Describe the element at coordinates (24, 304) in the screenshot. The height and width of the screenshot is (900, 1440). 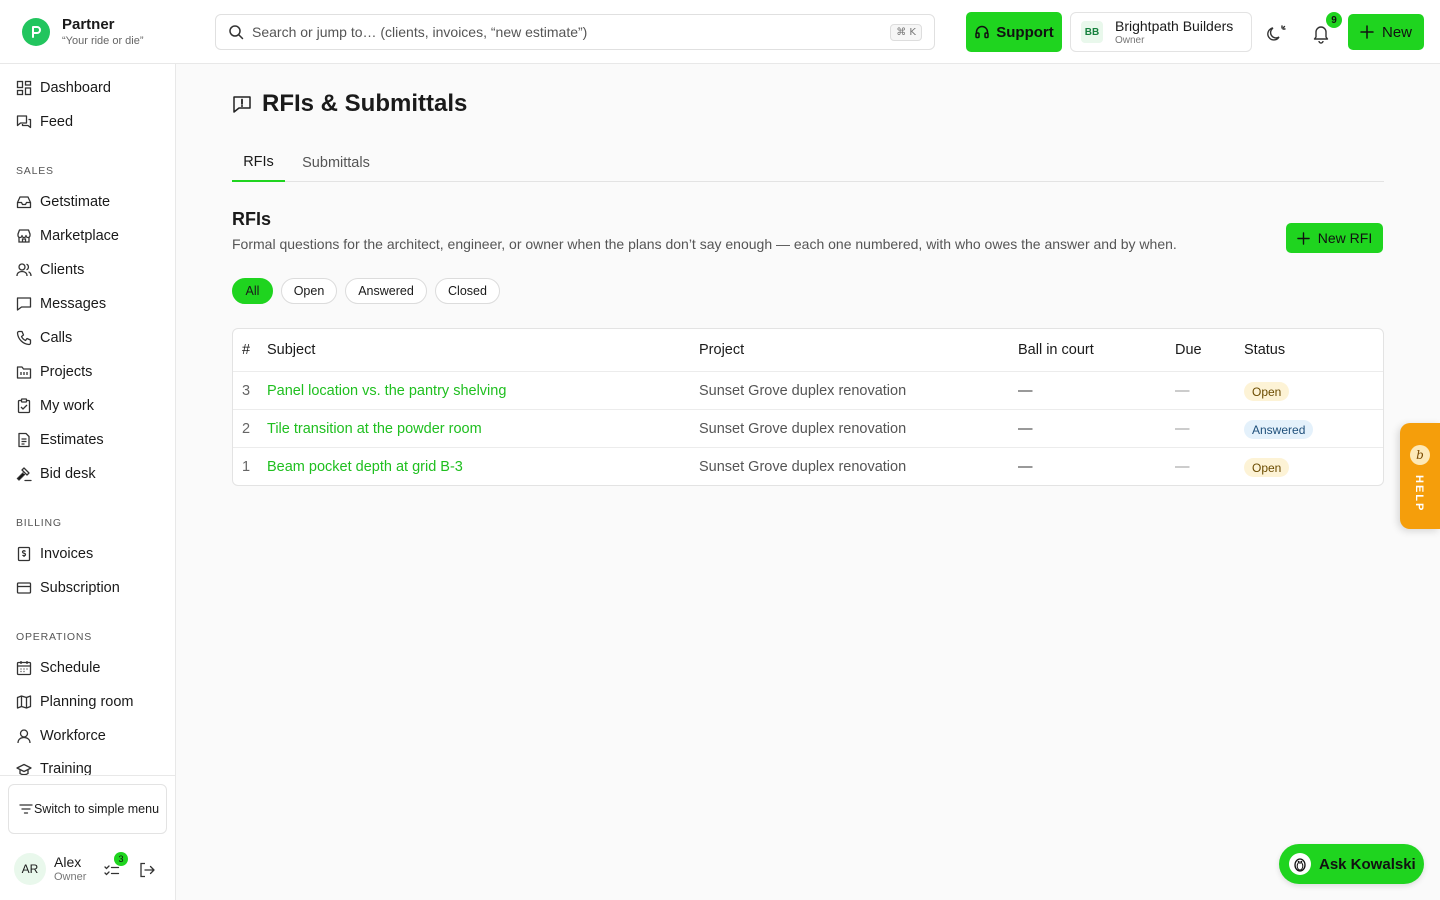
I see `message-icon` at that location.